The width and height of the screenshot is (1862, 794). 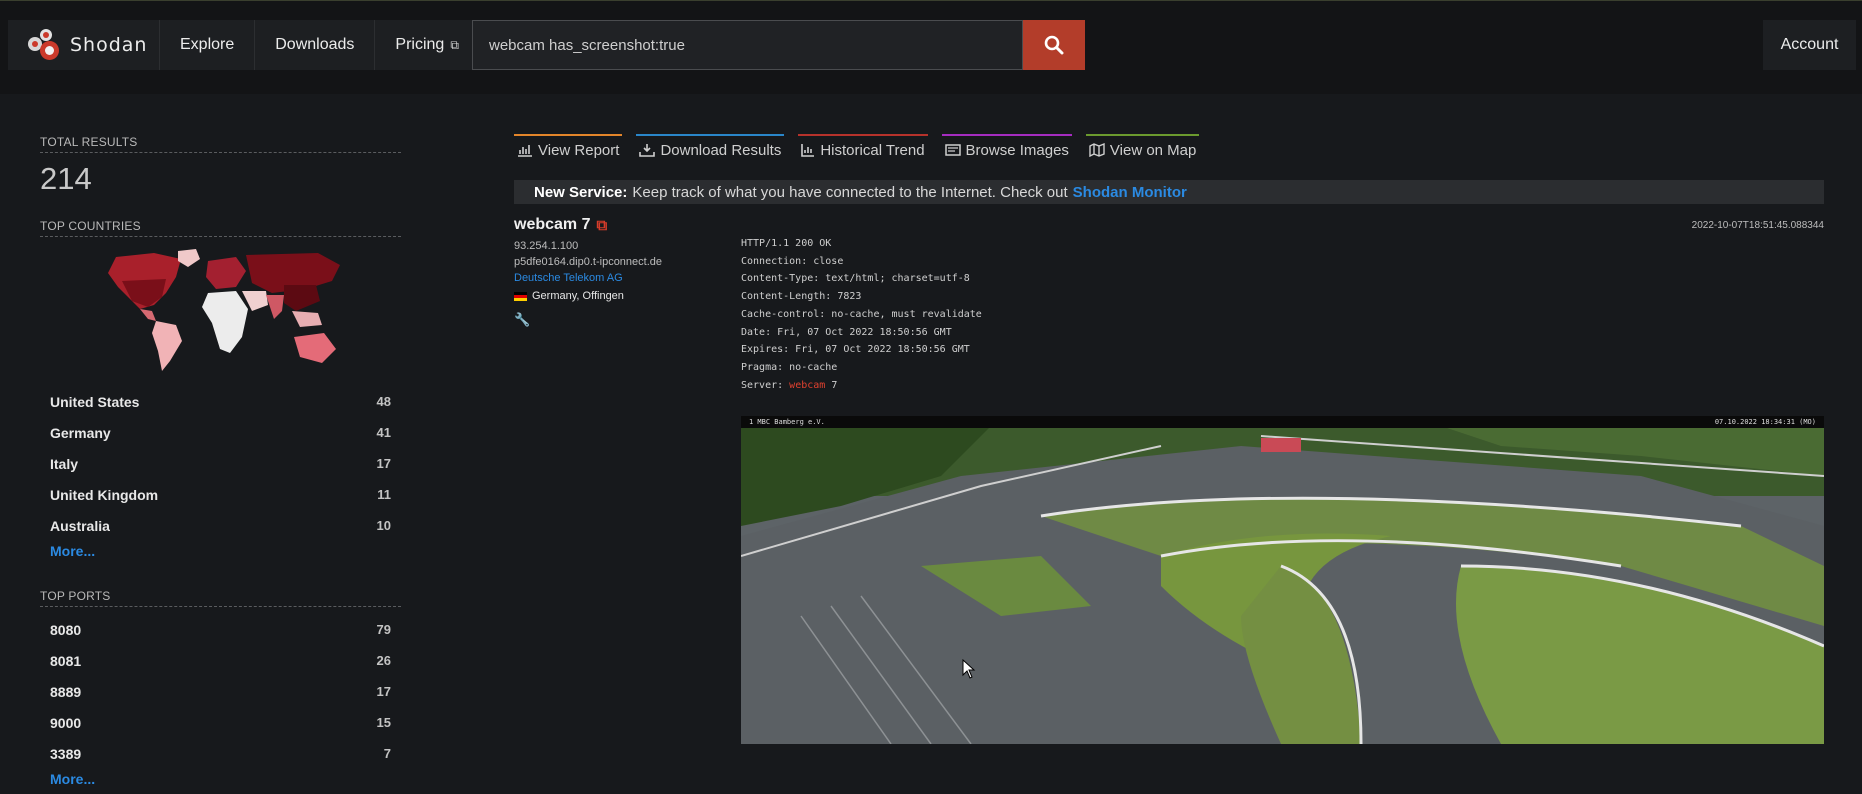 I want to click on country-name: Australia, so click(x=80, y=525).